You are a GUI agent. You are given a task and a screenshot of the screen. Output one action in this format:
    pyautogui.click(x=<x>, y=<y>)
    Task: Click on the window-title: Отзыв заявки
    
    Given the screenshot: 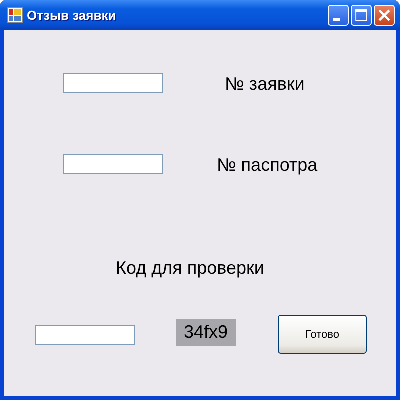 What is the action you would take?
    pyautogui.click(x=72, y=15)
    